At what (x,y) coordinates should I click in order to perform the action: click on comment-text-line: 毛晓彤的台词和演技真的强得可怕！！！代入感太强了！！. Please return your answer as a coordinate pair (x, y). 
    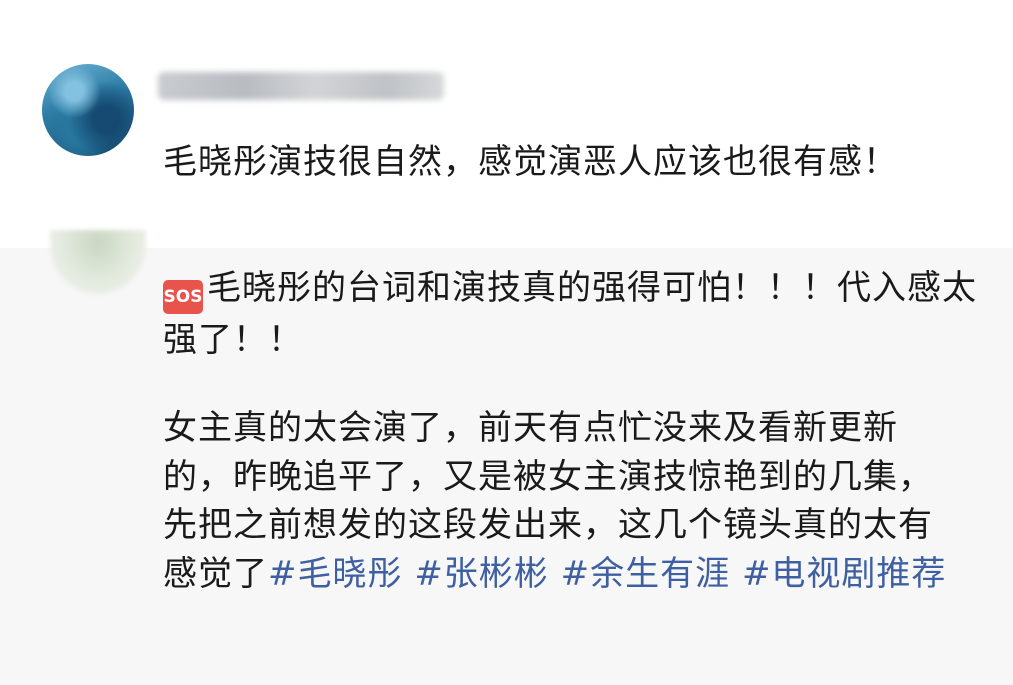
    Looking at the image, I should click on (570, 314).